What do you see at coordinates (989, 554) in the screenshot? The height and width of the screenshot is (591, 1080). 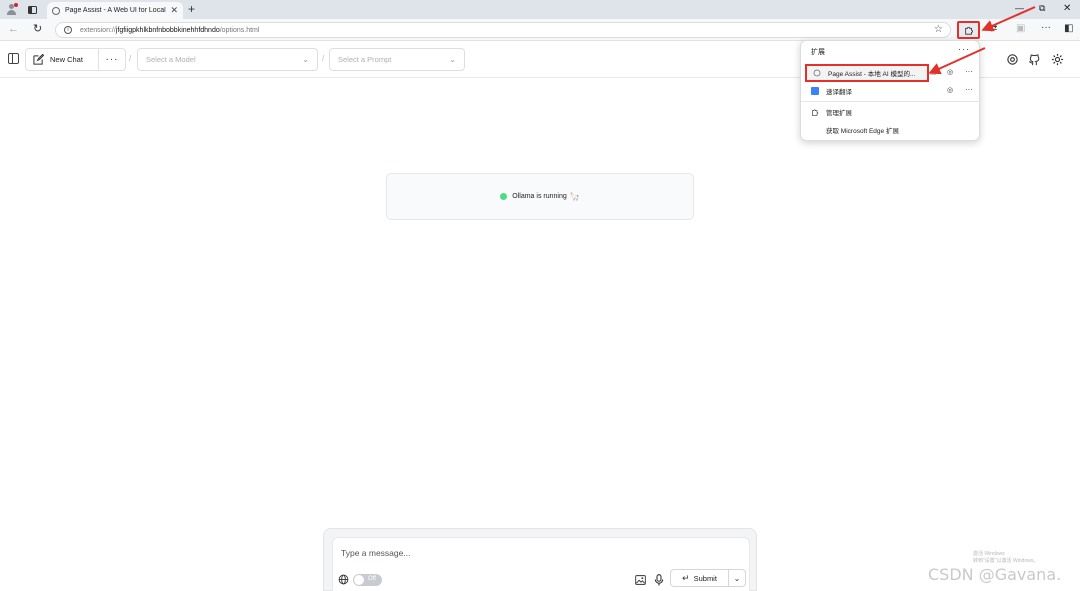 I see `activate-line1: 激活 Windows` at bounding box center [989, 554].